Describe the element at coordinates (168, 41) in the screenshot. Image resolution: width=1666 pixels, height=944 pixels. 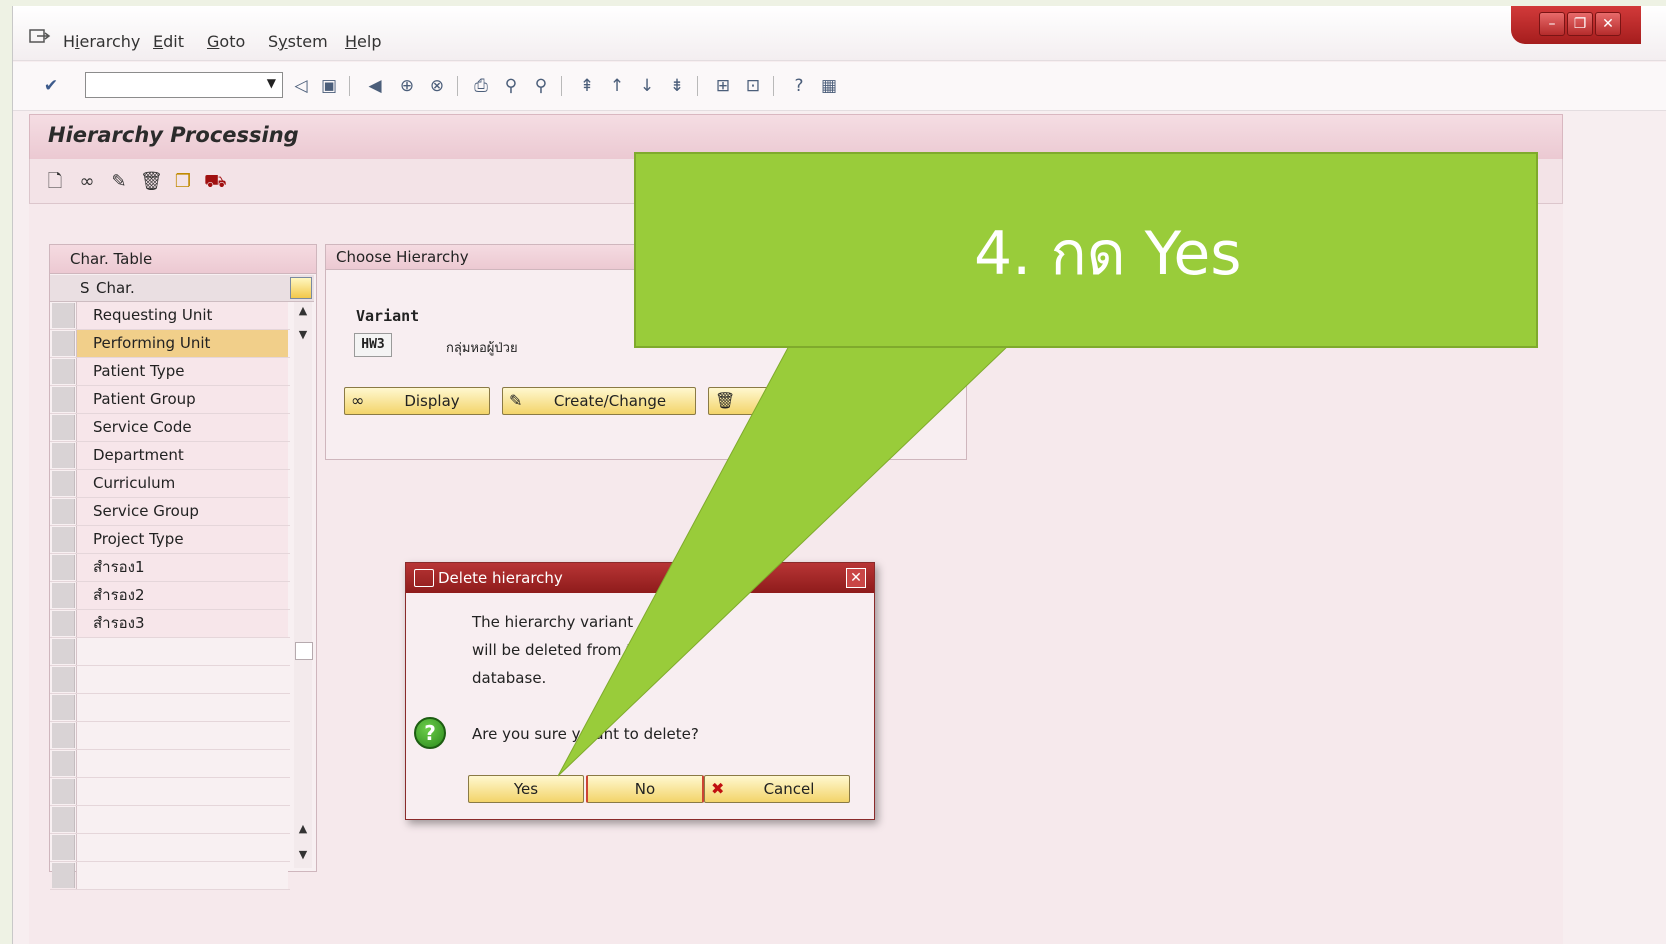
I see `menu-edit: Edit` at that location.